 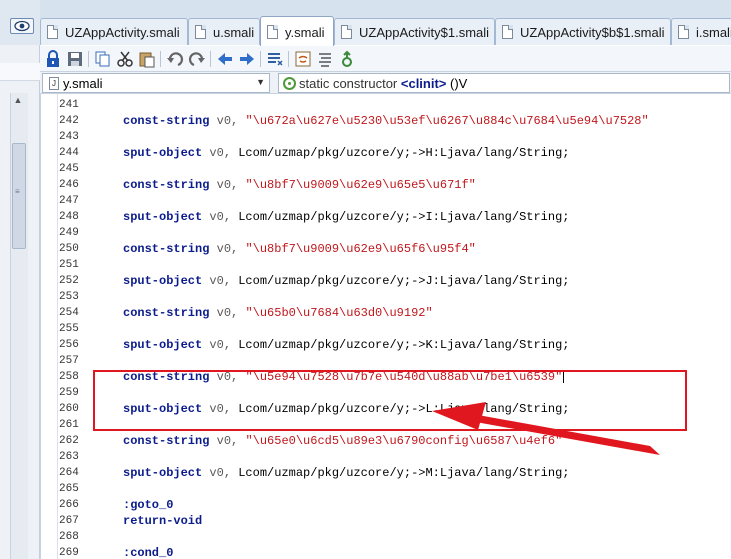 I want to click on undo-icon, so click(x=175, y=59).